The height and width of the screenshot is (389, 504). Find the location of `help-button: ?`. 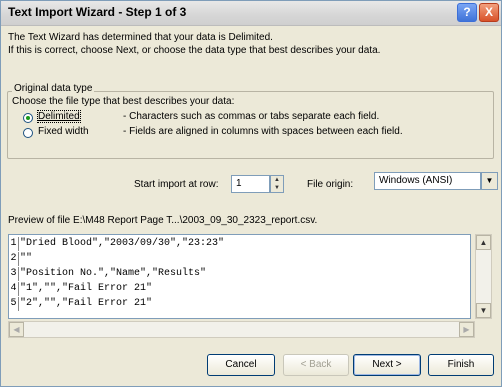

help-button: ? is located at coordinates (467, 12).